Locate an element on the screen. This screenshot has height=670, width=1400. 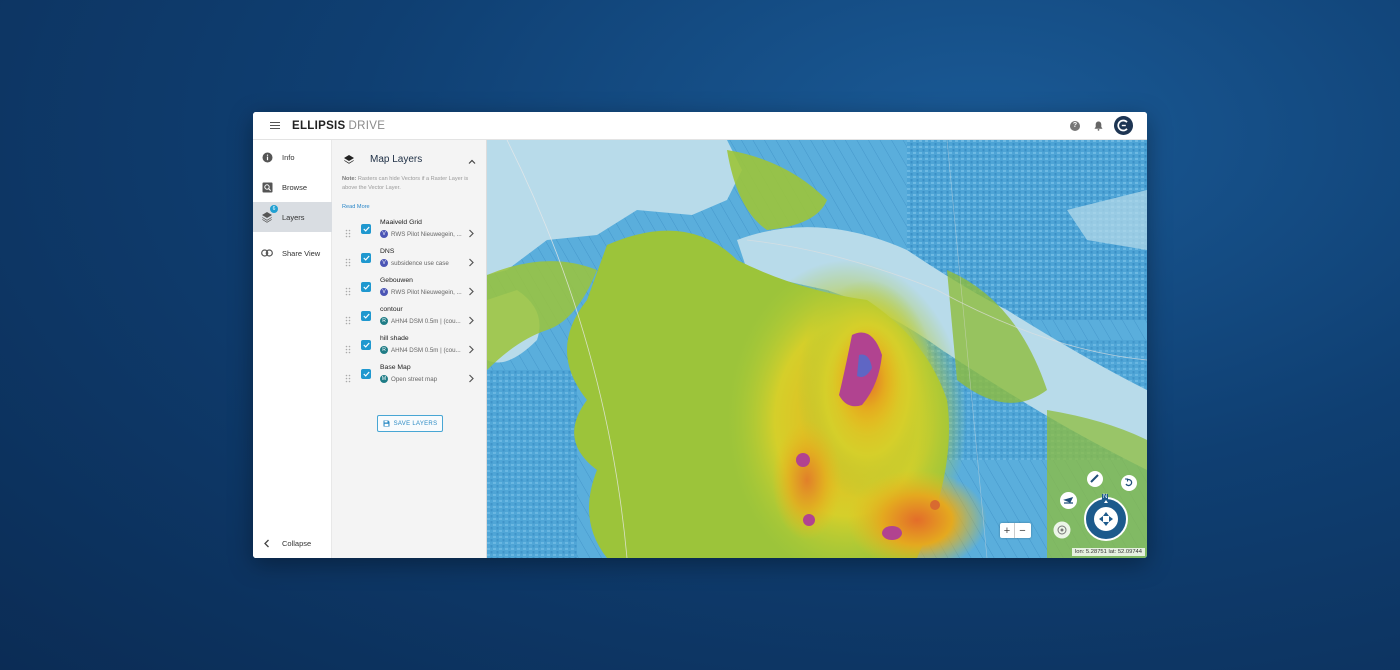
sidebar-item-layers: 6 Layers is located at coordinates (292, 217).